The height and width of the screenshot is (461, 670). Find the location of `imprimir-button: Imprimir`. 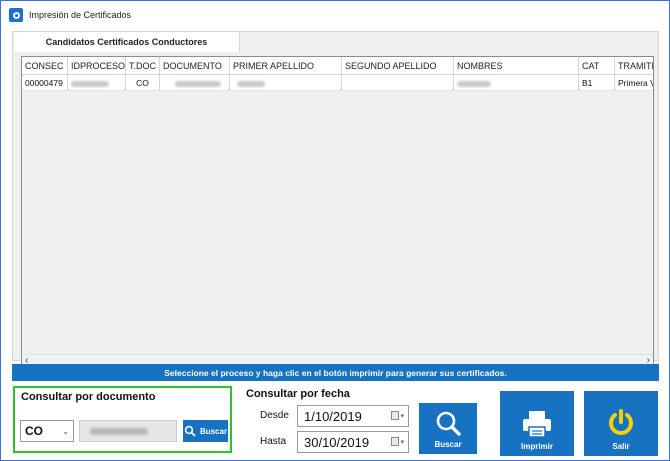

imprimir-button: Imprimir is located at coordinates (537, 423).